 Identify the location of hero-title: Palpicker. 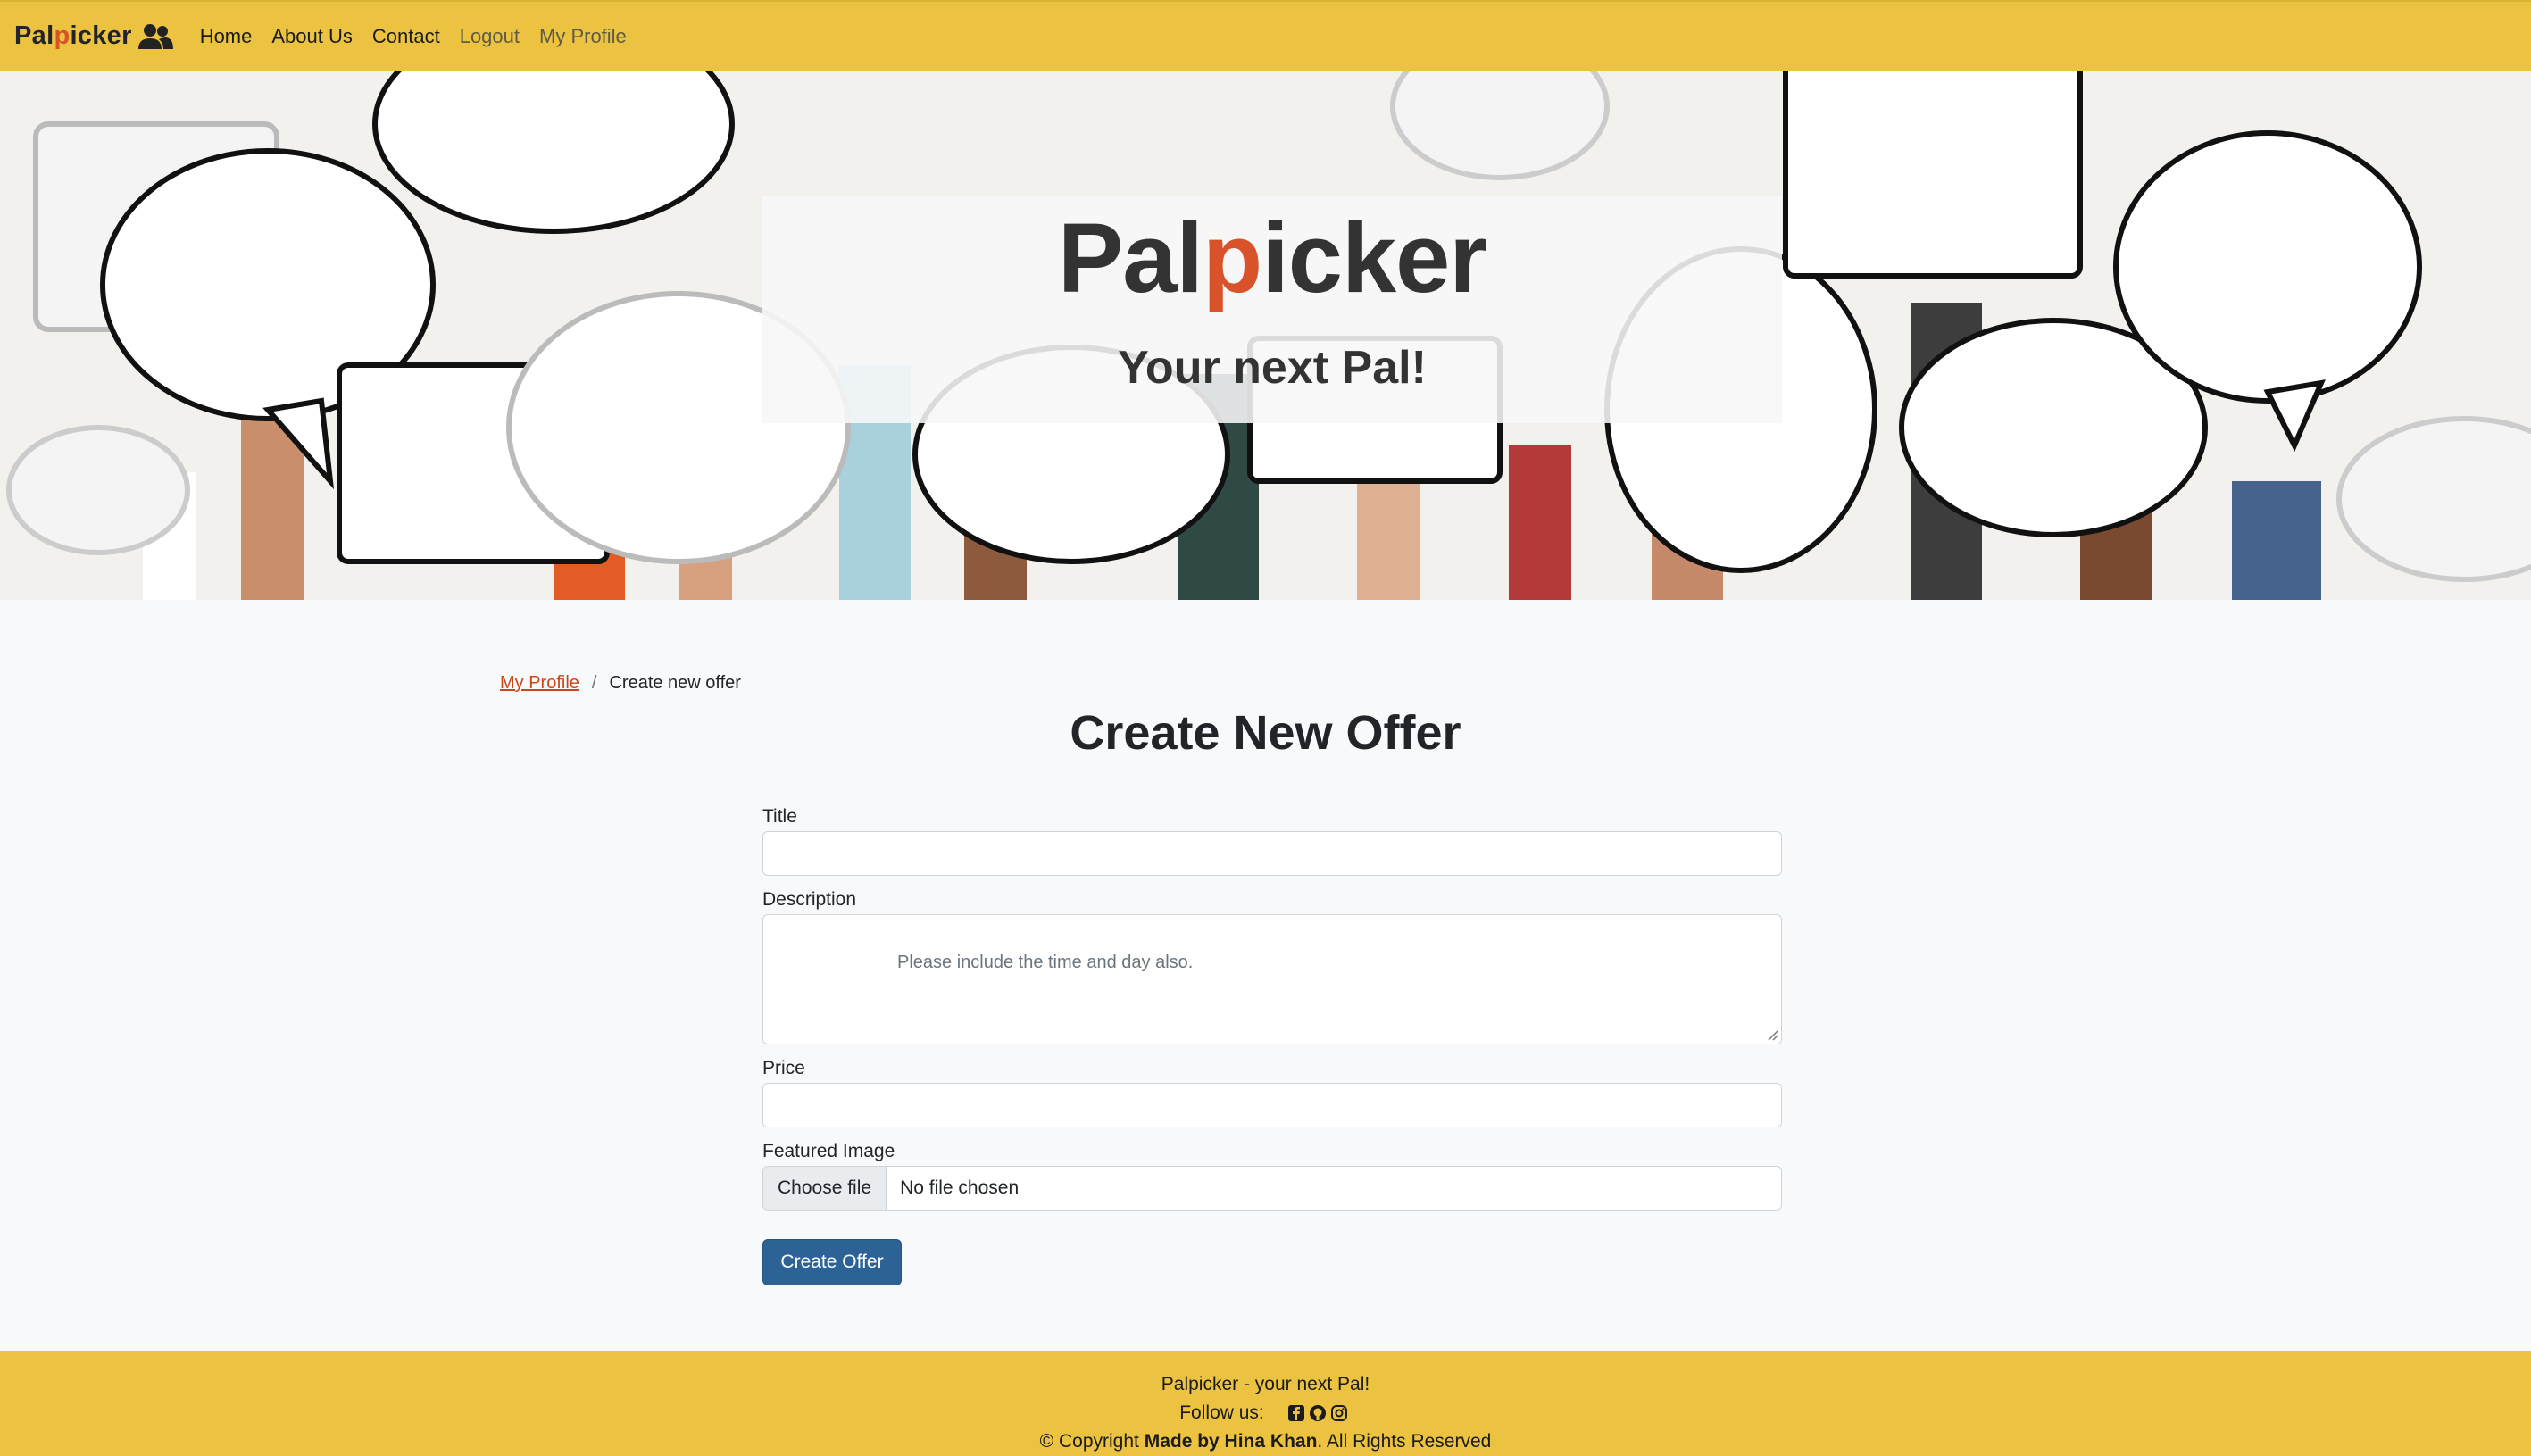
(1272, 258).